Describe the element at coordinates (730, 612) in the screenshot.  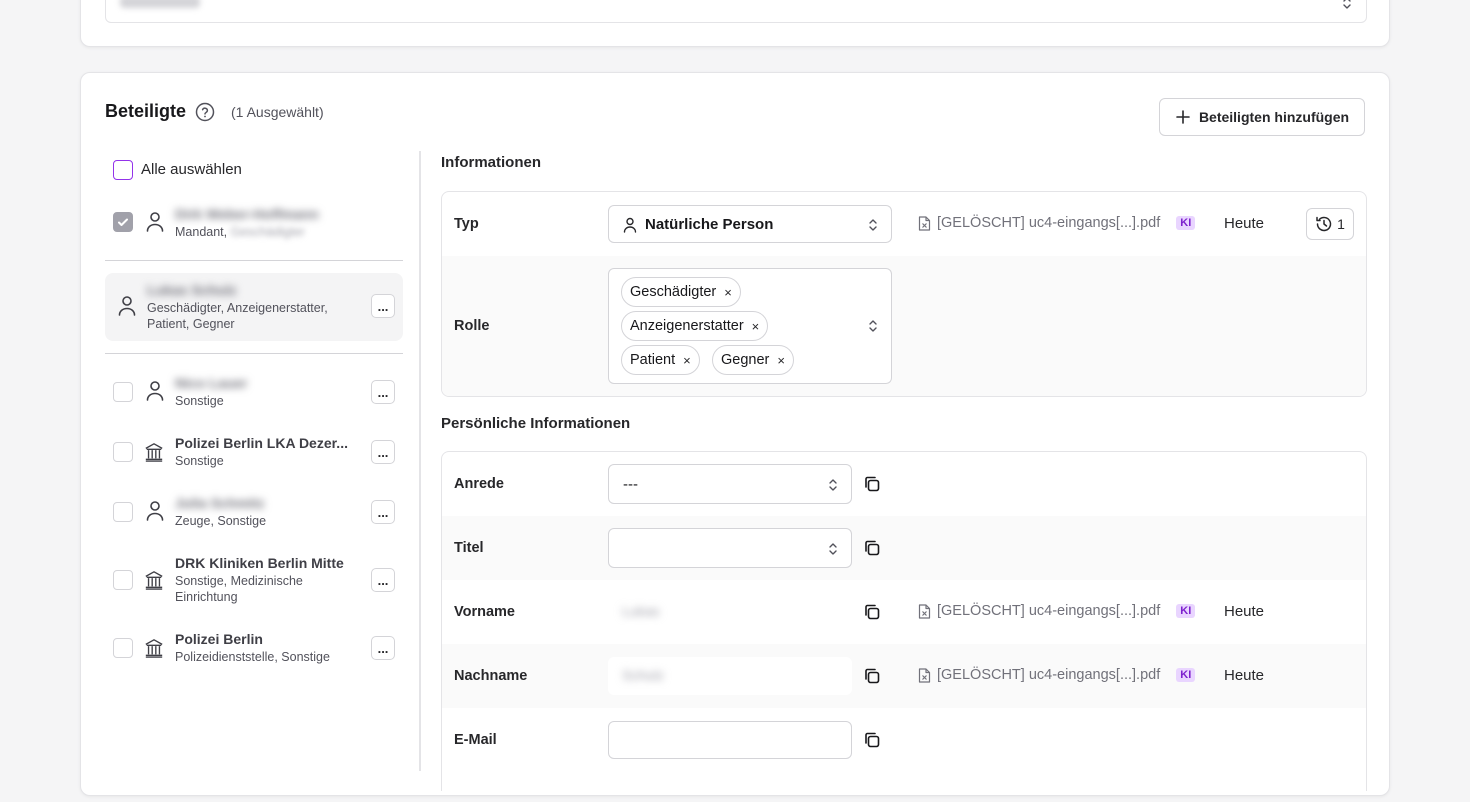
I see `vorname-input: Lukas` at that location.